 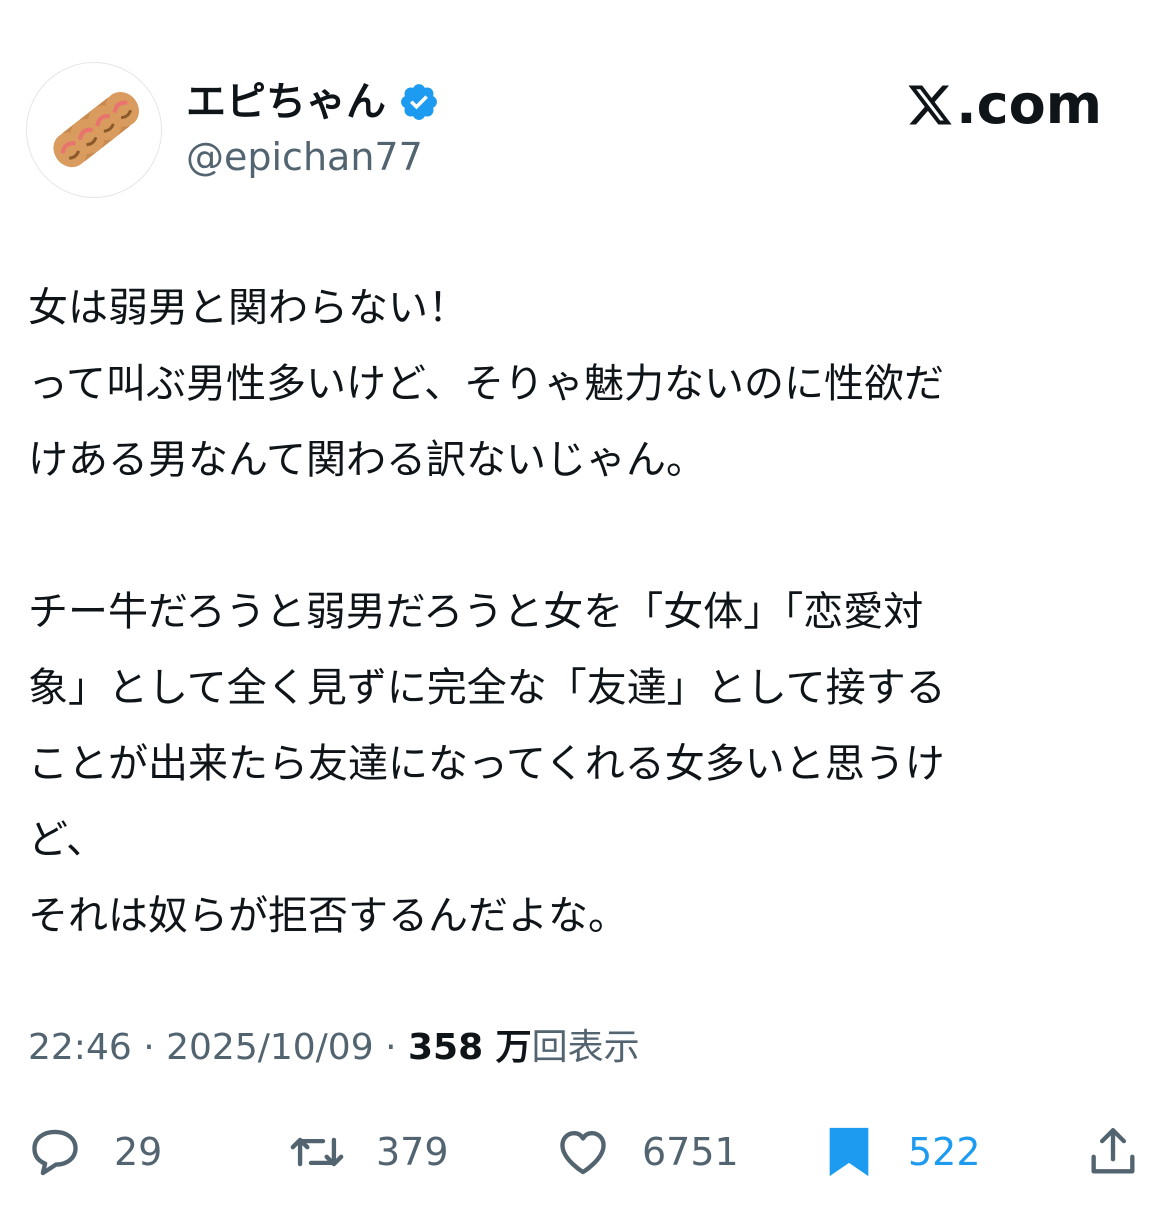 I want to click on reply-icon, so click(x=55, y=1152).